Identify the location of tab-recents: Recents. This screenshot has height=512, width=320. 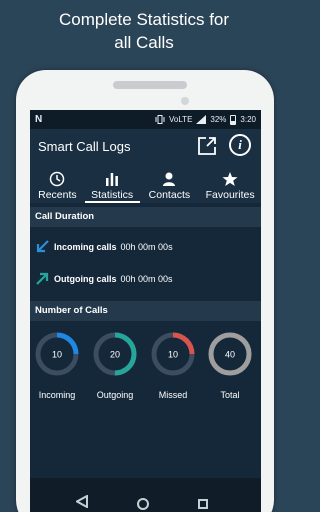
(57, 186).